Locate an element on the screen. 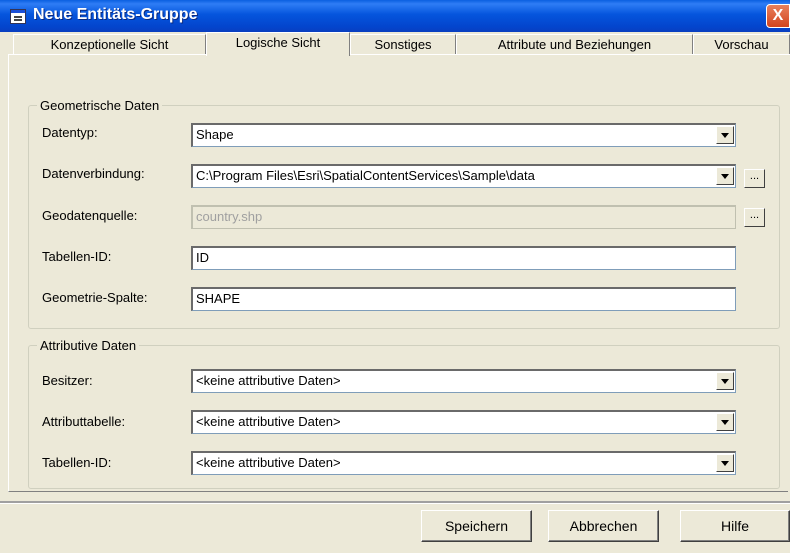 Image resolution: width=790 pixels, height=553 pixels. attributtabelle-select: <keine attributive Daten> is located at coordinates (463, 422).